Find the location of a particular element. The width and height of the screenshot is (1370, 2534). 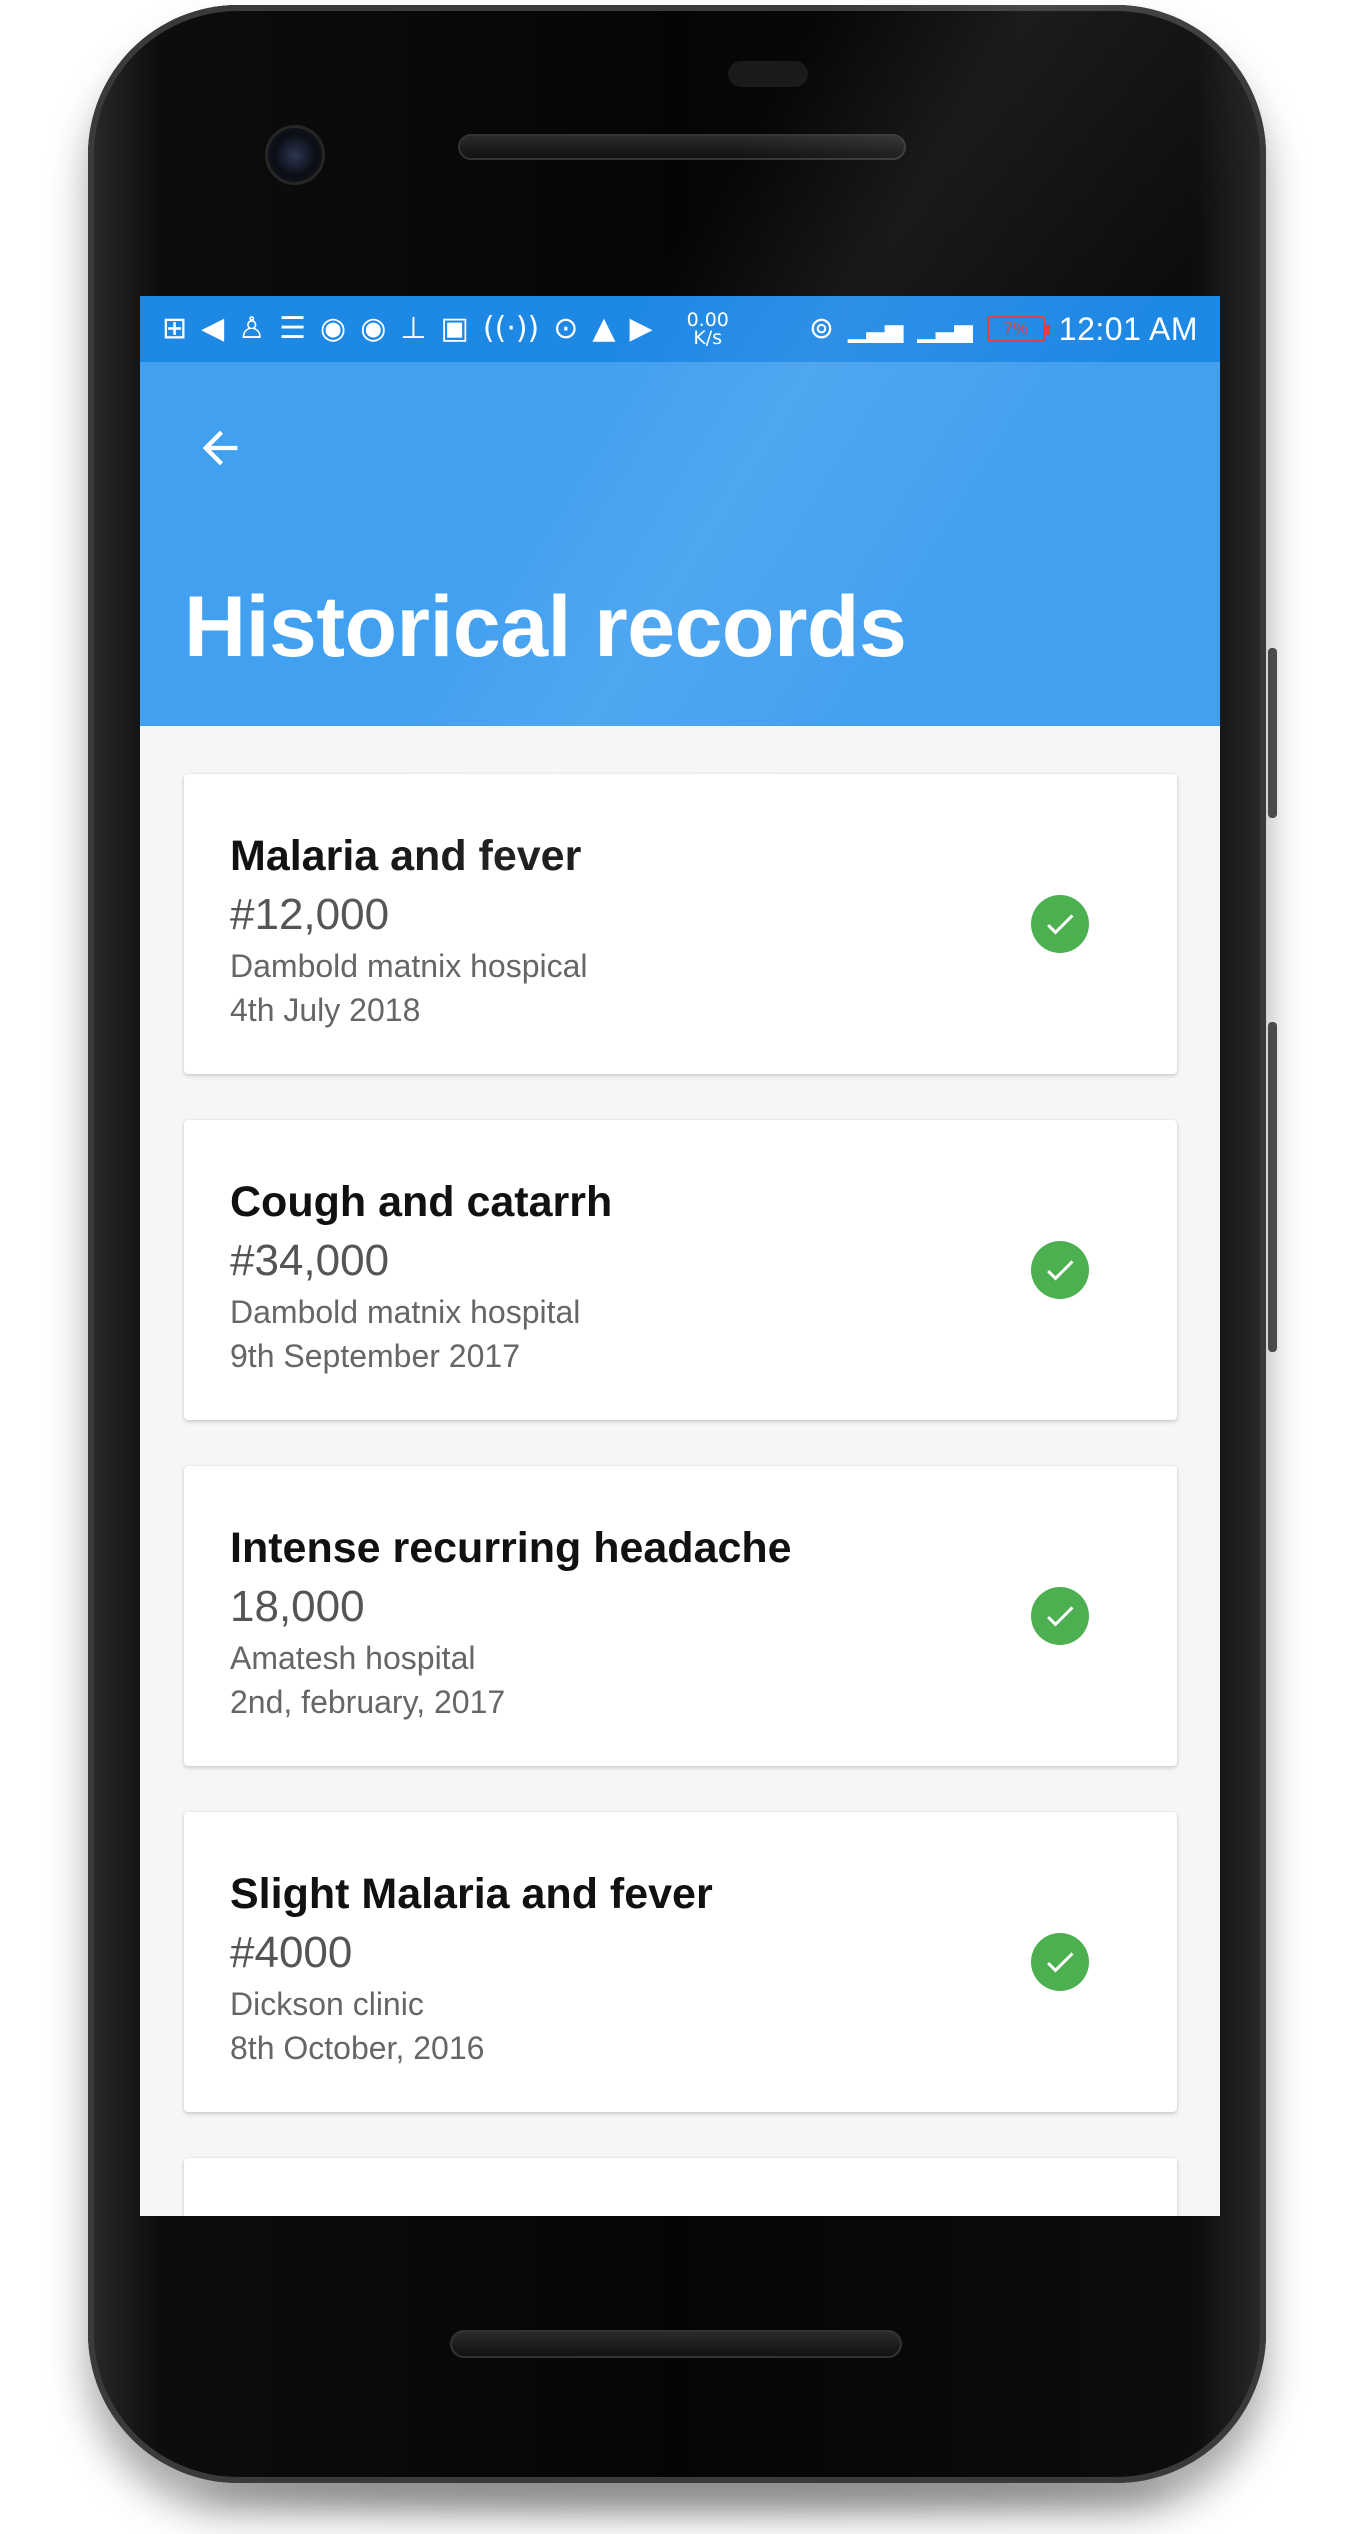

record-date: 9th September 2017 is located at coordinates (375, 1356).